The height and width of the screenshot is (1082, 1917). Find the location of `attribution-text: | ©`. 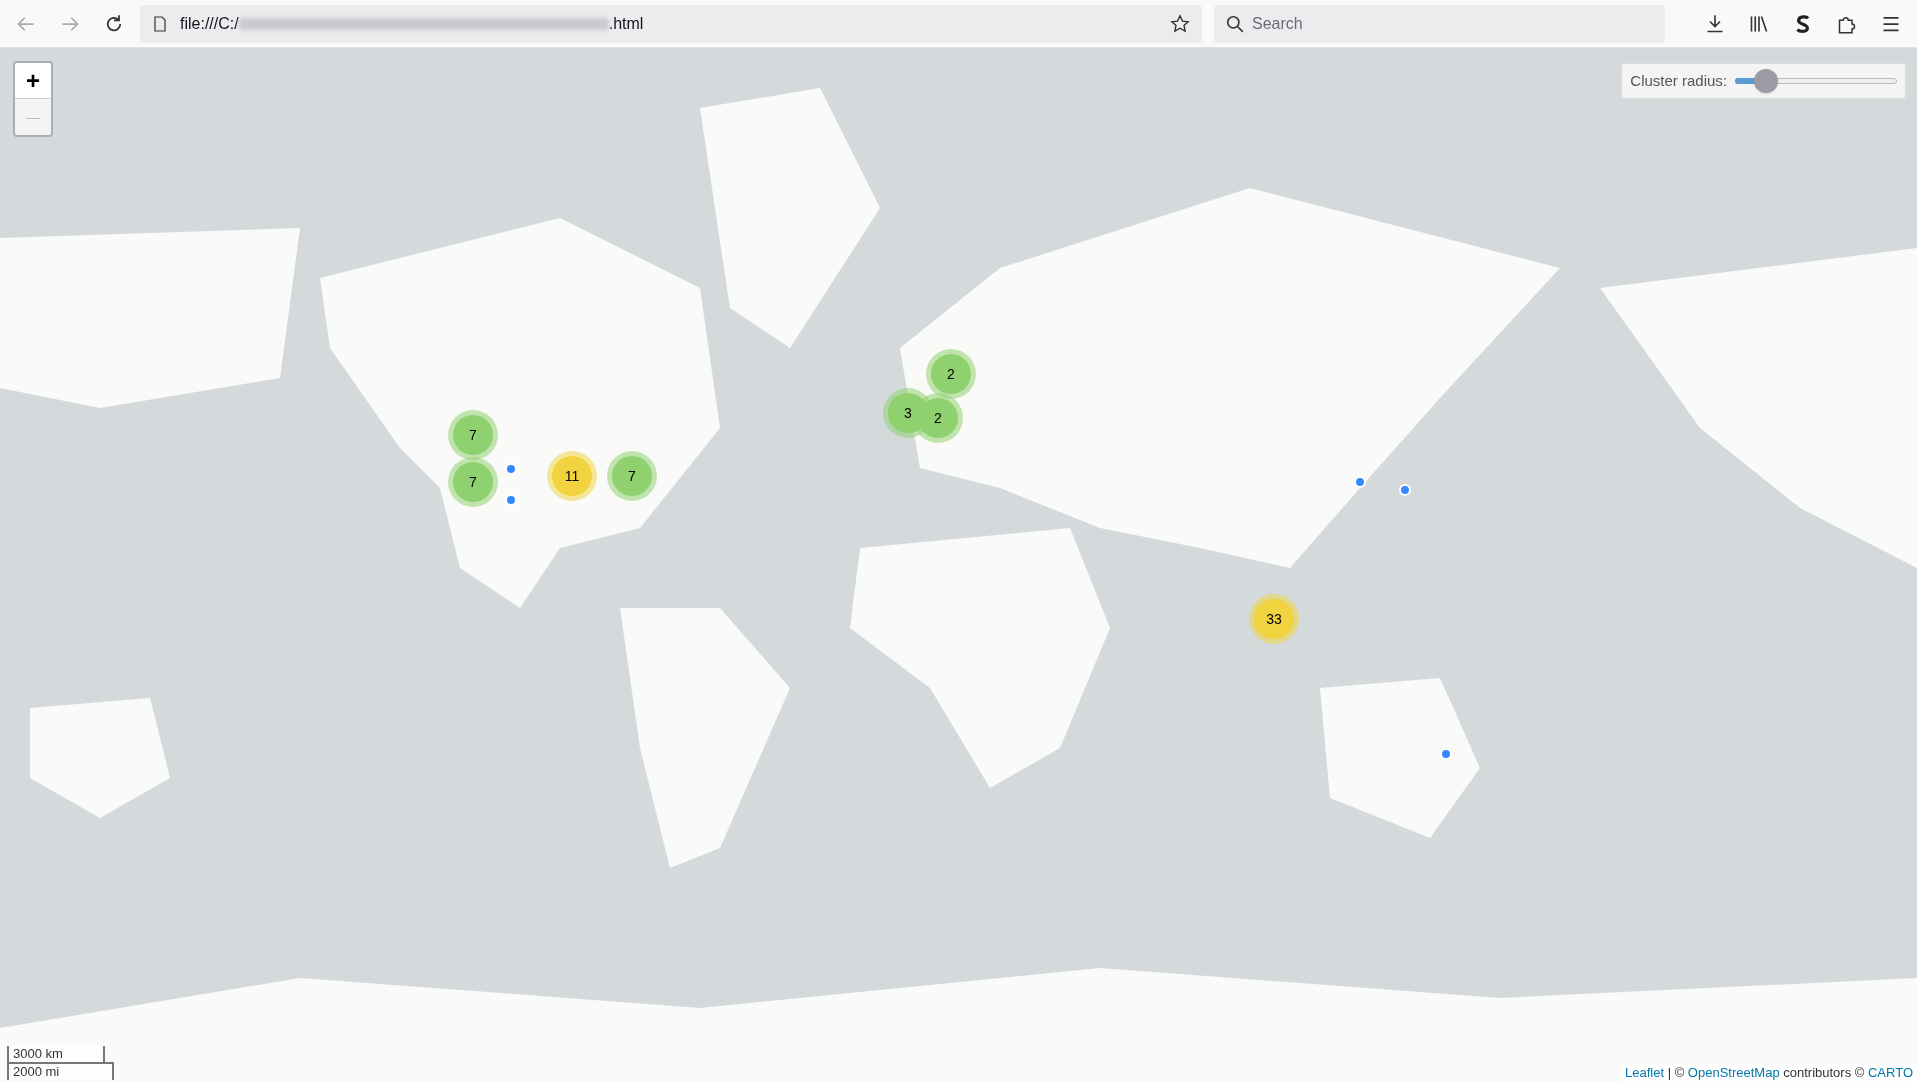

attribution-text: | © is located at coordinates (1676, 1073).